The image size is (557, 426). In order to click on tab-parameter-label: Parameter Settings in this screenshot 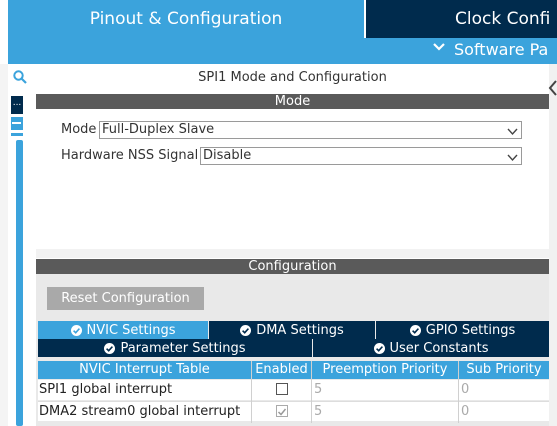, I will do `click(183, 348)`.